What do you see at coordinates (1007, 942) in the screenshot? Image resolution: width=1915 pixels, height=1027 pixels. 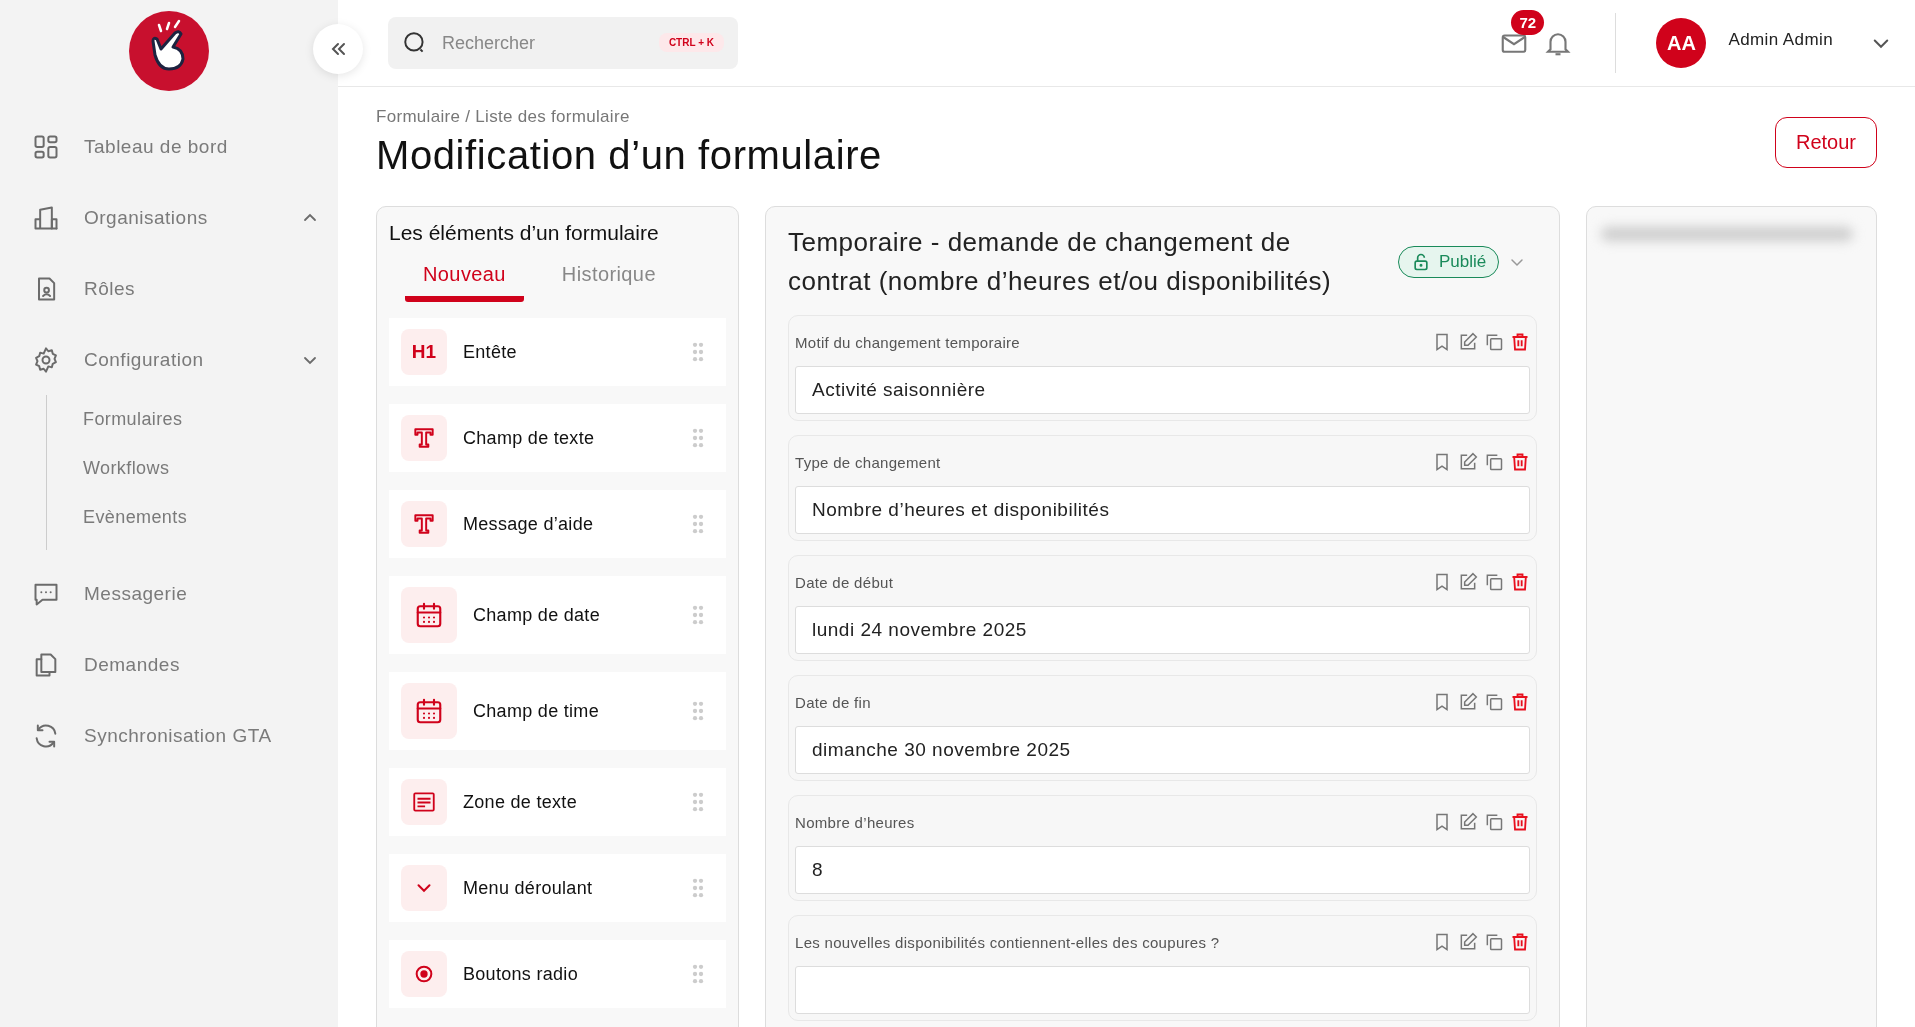 I see `field-label: Les nouvelles disponibilités contiennent-elles des coupures ?` at bounding box center [1007, 942].